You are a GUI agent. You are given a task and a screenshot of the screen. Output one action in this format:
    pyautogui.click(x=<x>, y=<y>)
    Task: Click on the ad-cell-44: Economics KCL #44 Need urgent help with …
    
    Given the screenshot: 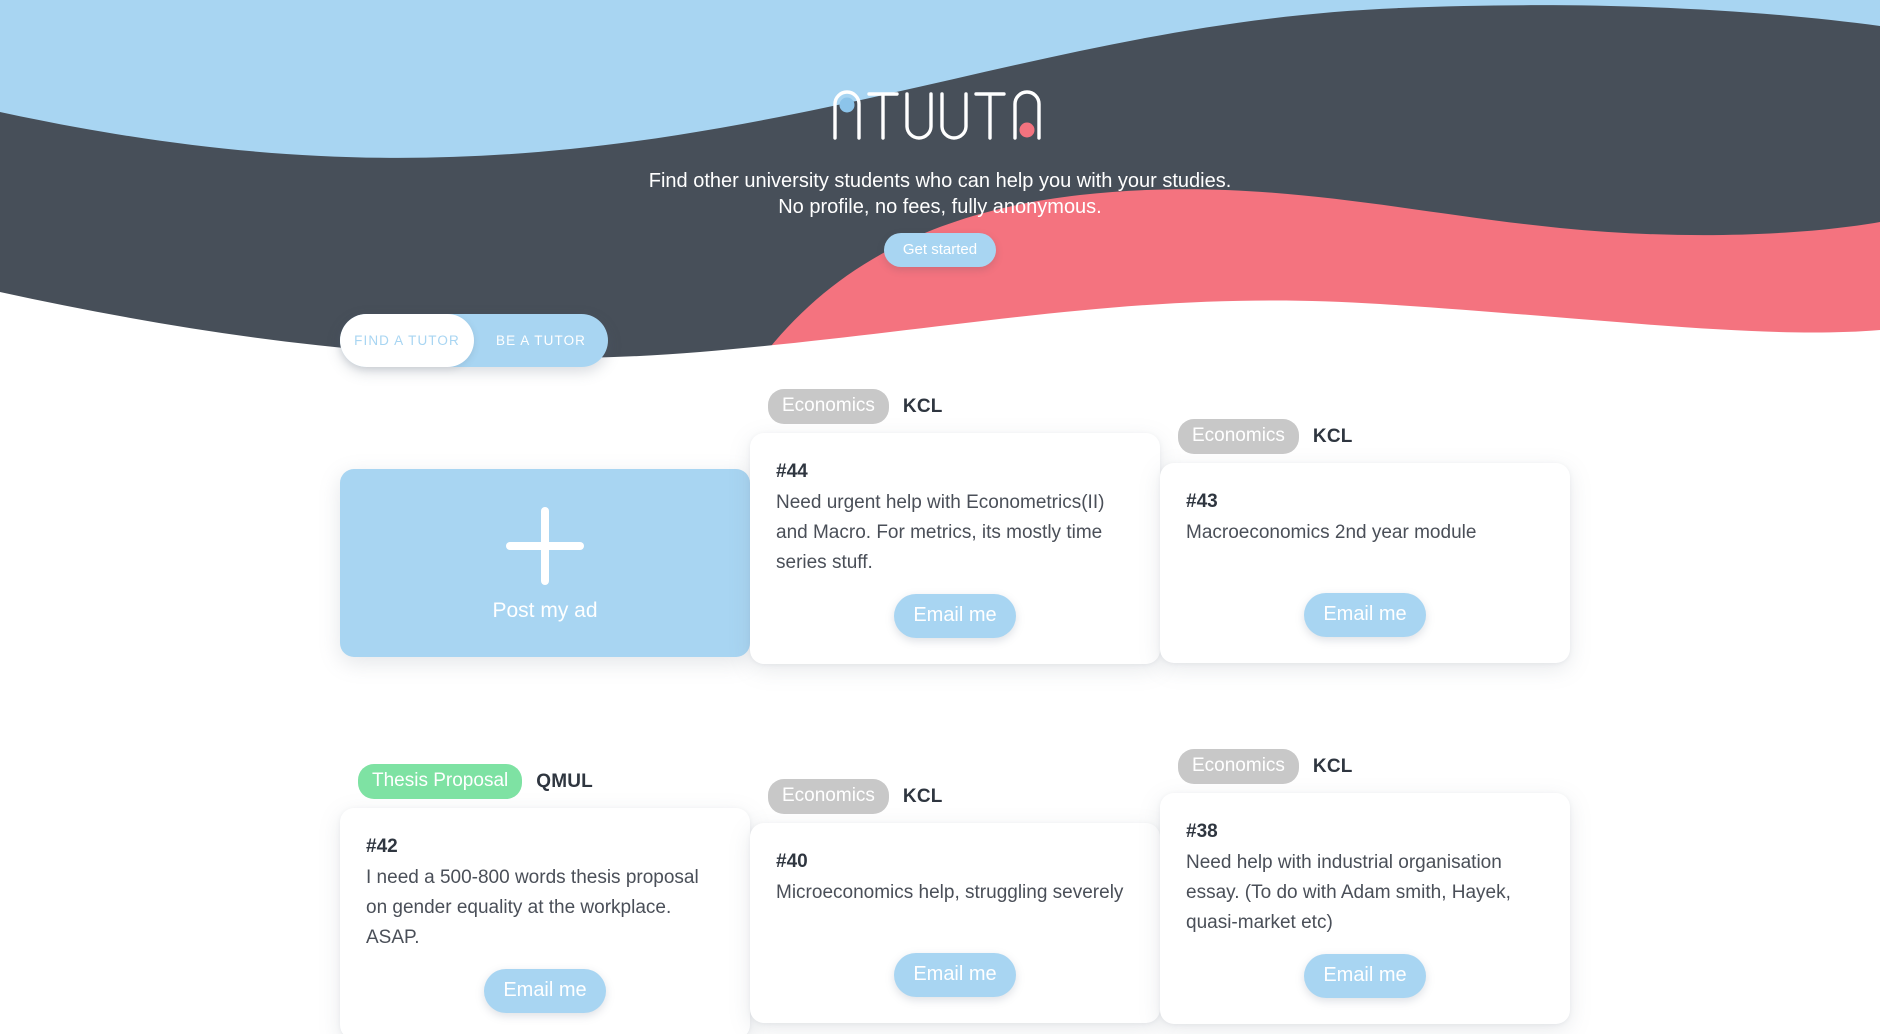 What is the action you would take?
    pyautogui.click(x=955, y=526)
    